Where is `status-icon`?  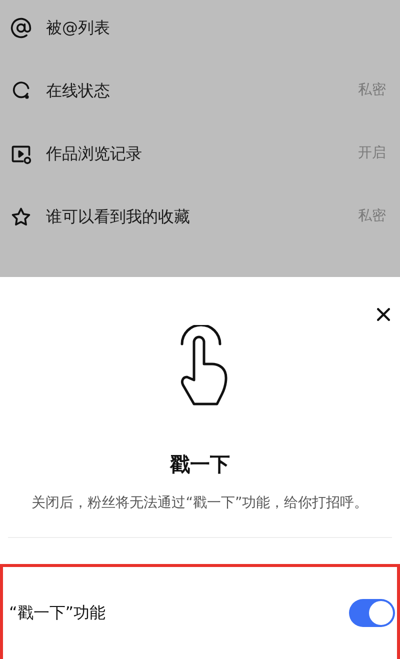
status-icon is located at coordinates (21, 91).